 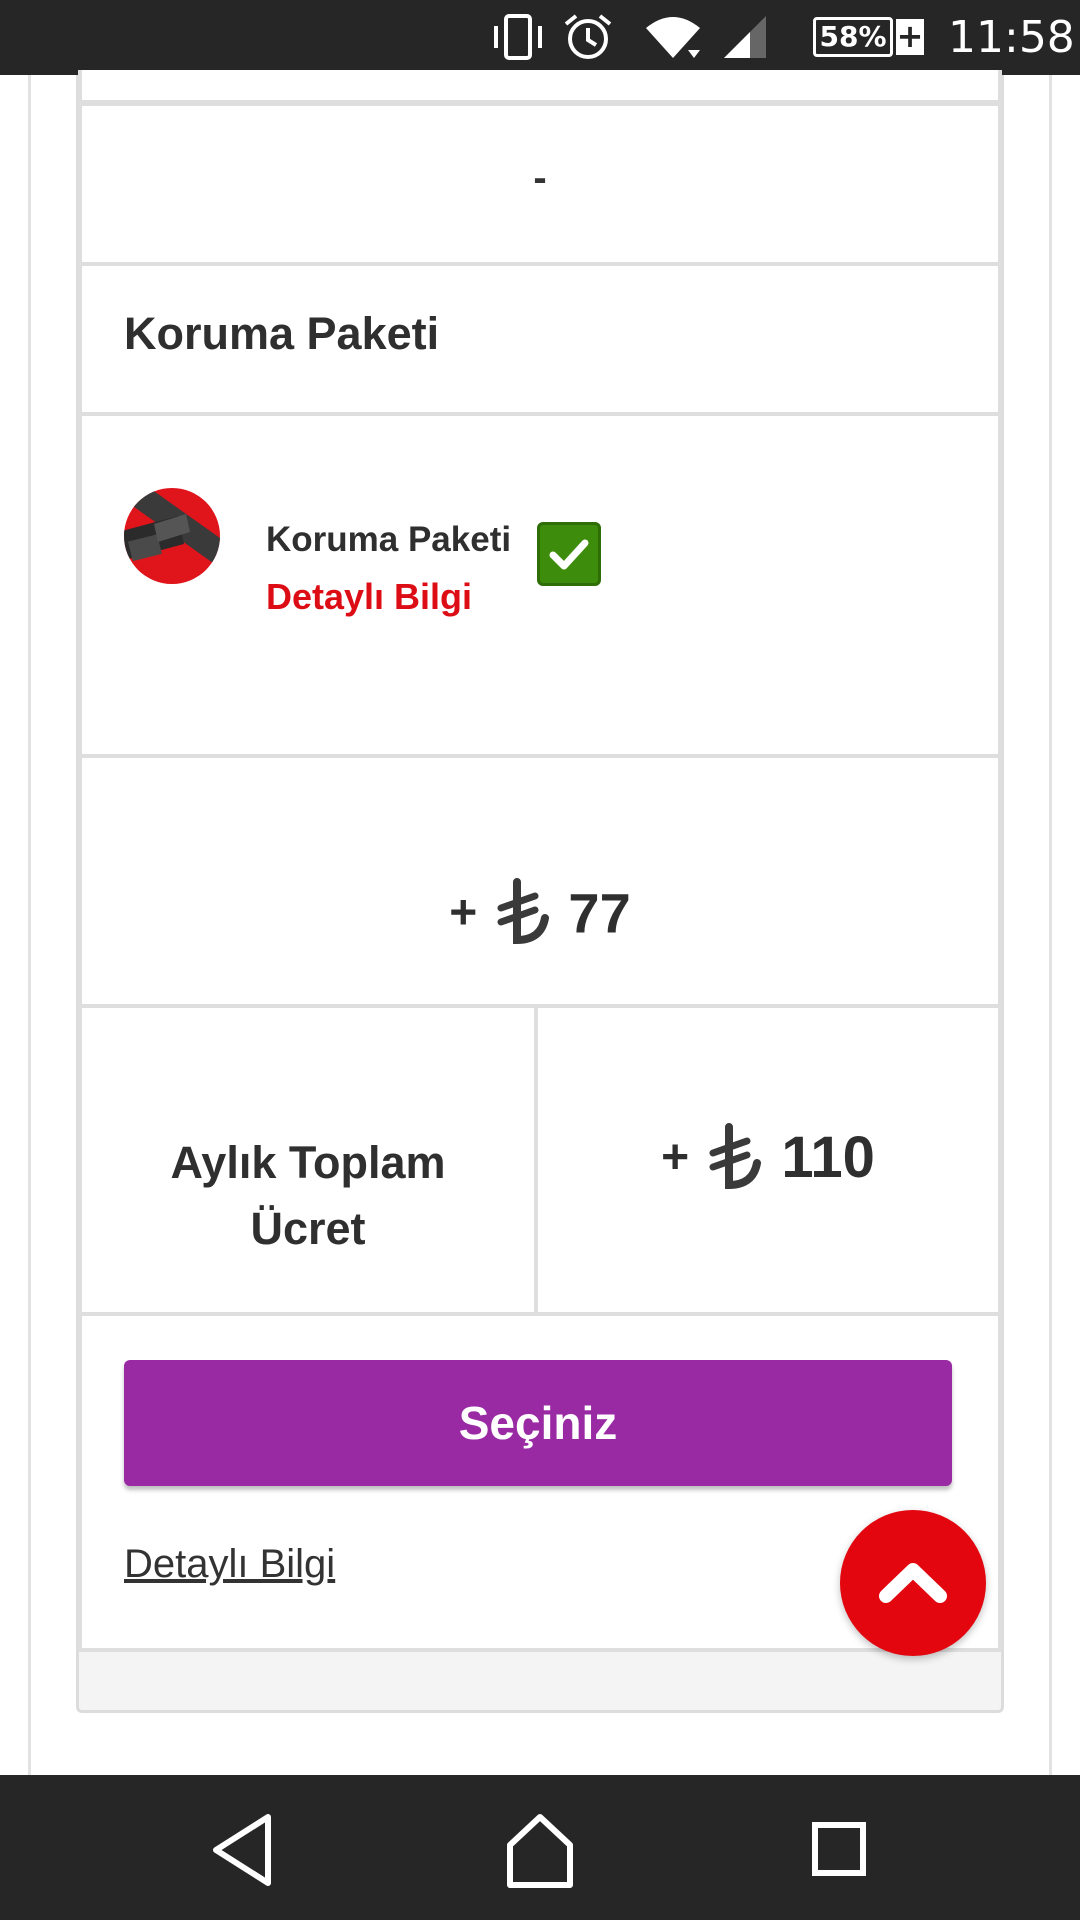 What do you see at coordinates (369, 597) in the screenshot?
I see `package-detail-link: Detaylı Bilgi` at bounding box center [369, 597].